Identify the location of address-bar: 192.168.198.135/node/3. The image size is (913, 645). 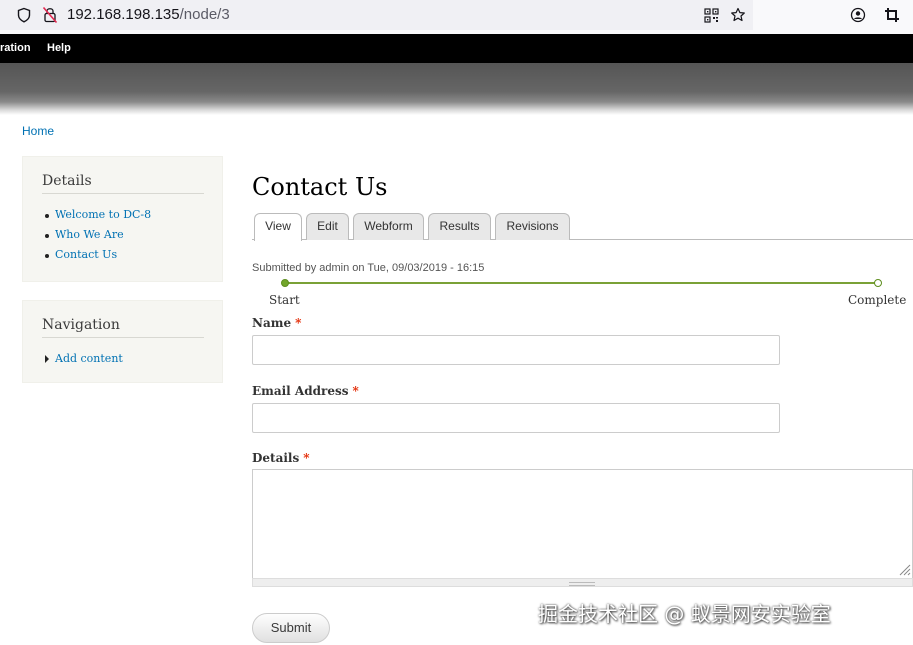
(376, 15).